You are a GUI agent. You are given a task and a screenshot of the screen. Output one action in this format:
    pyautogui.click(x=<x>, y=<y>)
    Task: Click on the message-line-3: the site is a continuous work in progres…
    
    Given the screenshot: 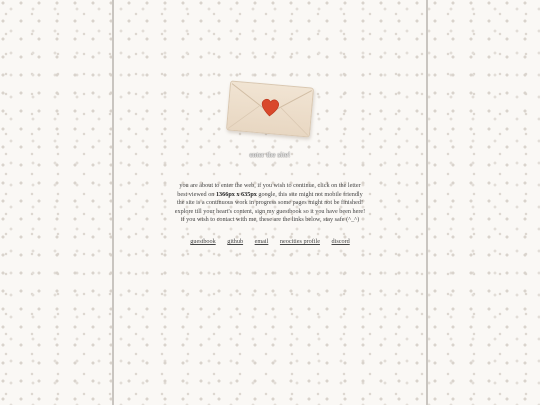 What is the action you would take?
    pyautogui.click(x=270, y=203)
    